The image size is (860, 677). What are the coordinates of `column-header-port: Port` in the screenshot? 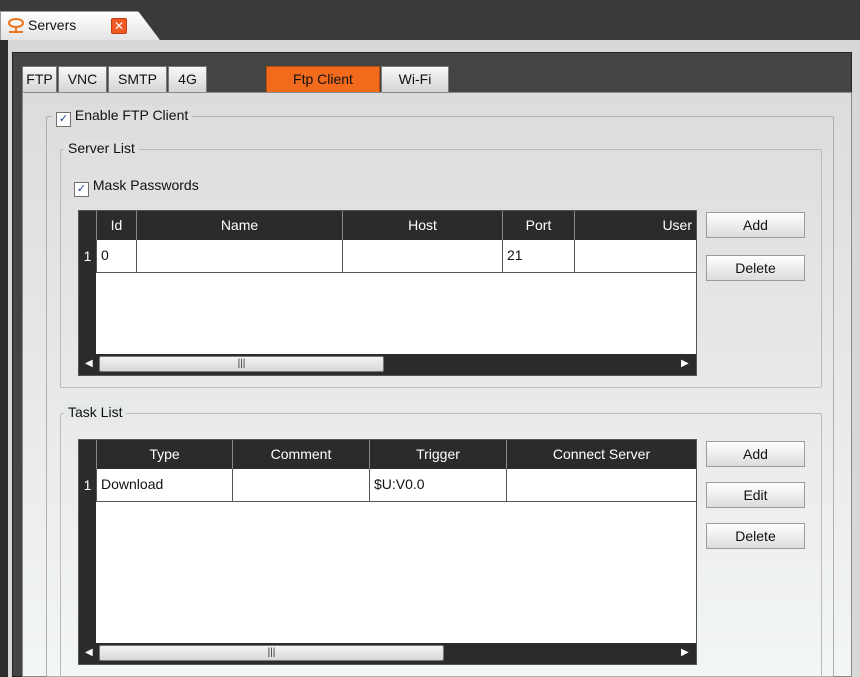 It's located at (538, 225).